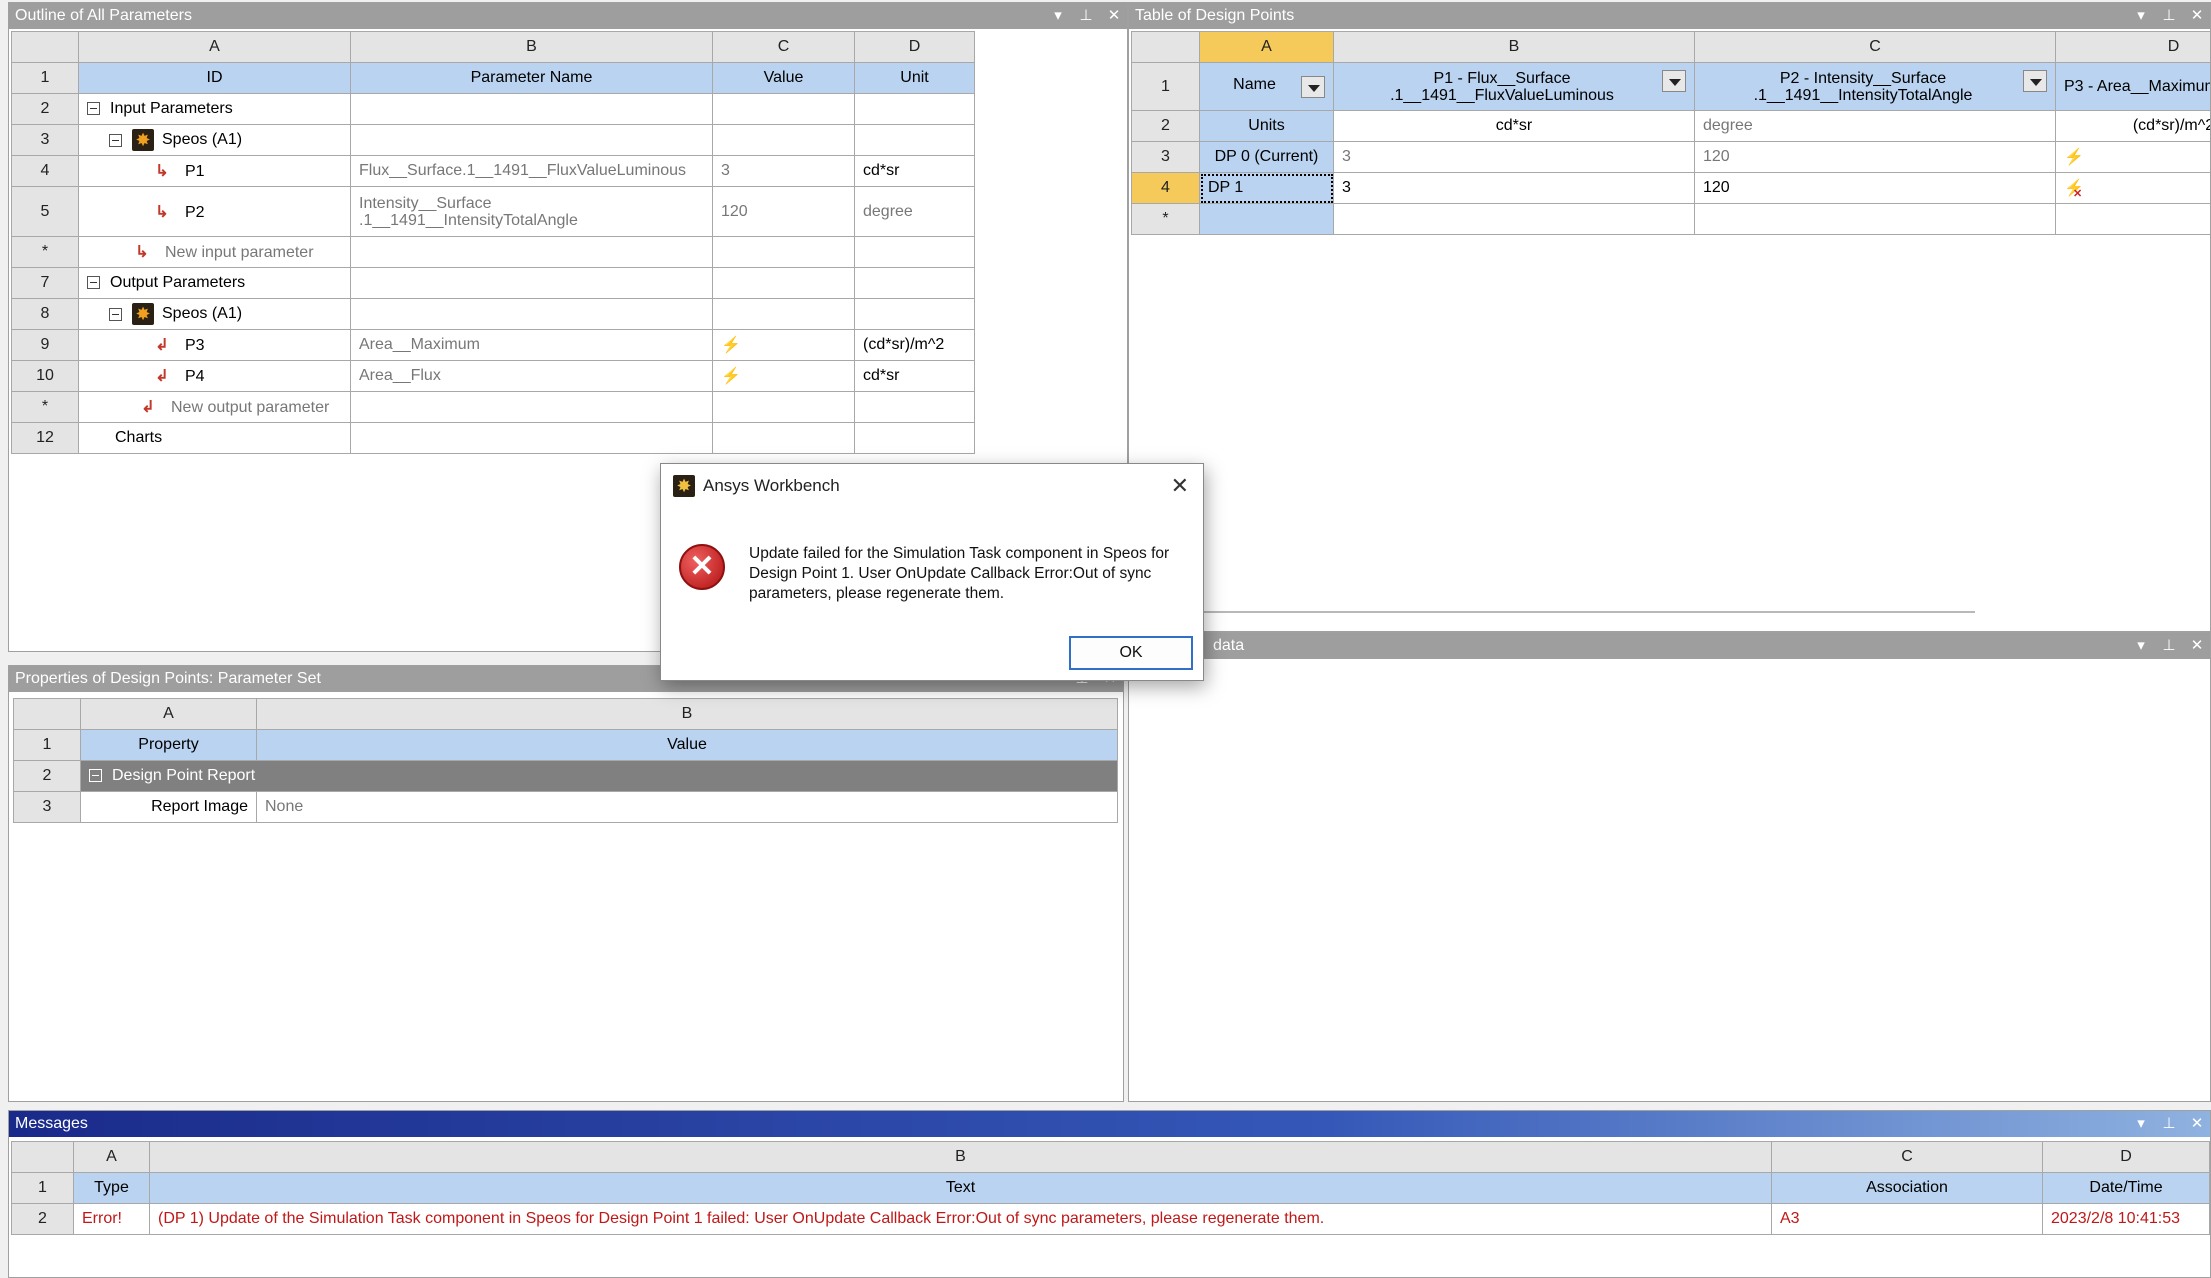 The image size is (2211, 1278). I want to click on table-row: 7 Output Parameters, so click(493, 283).